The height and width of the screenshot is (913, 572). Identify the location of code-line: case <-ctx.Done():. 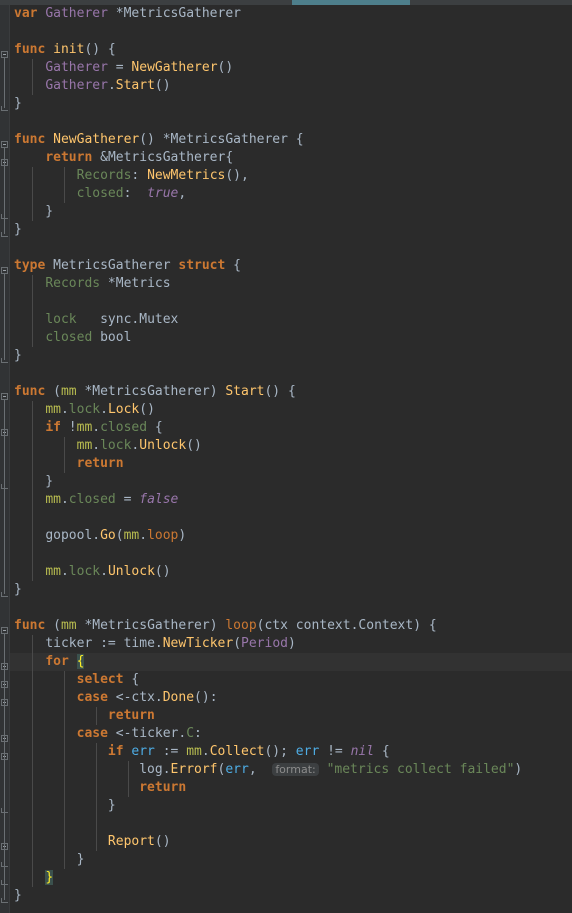
(291, 698).